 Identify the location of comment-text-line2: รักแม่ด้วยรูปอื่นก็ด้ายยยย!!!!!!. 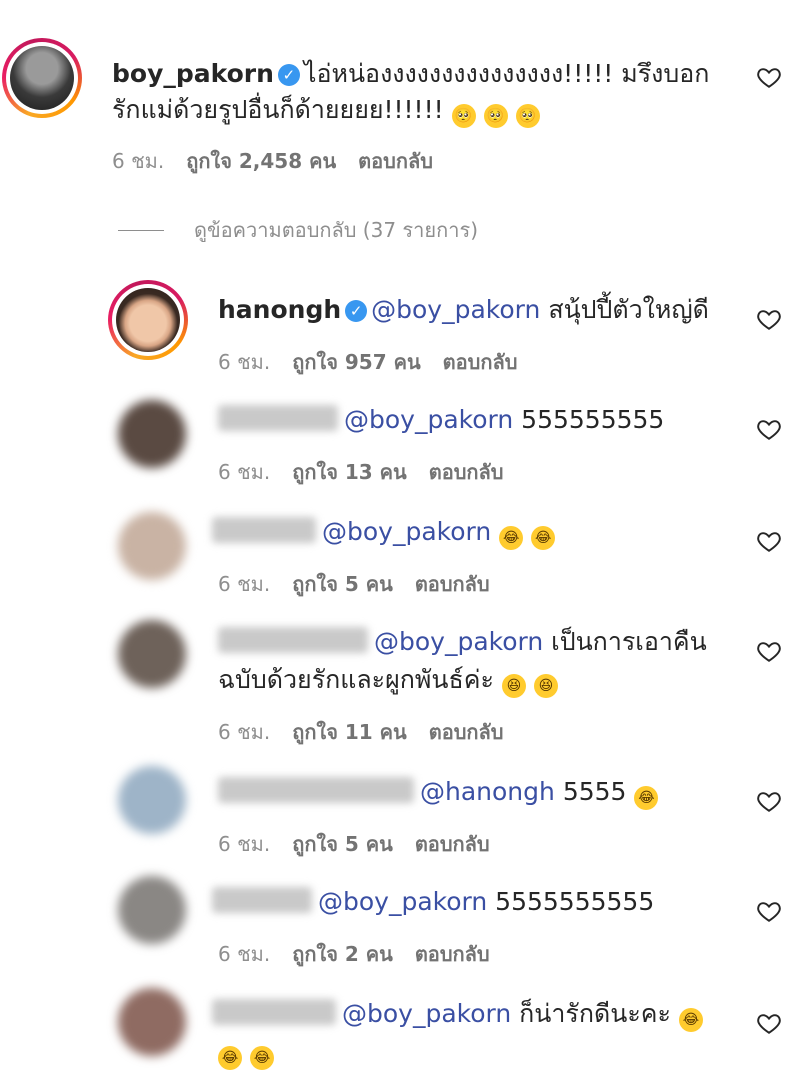
(278, 109).